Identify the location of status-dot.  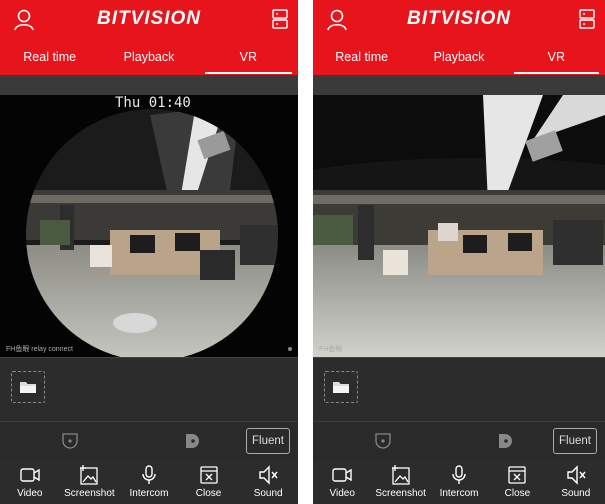
(290, 349).